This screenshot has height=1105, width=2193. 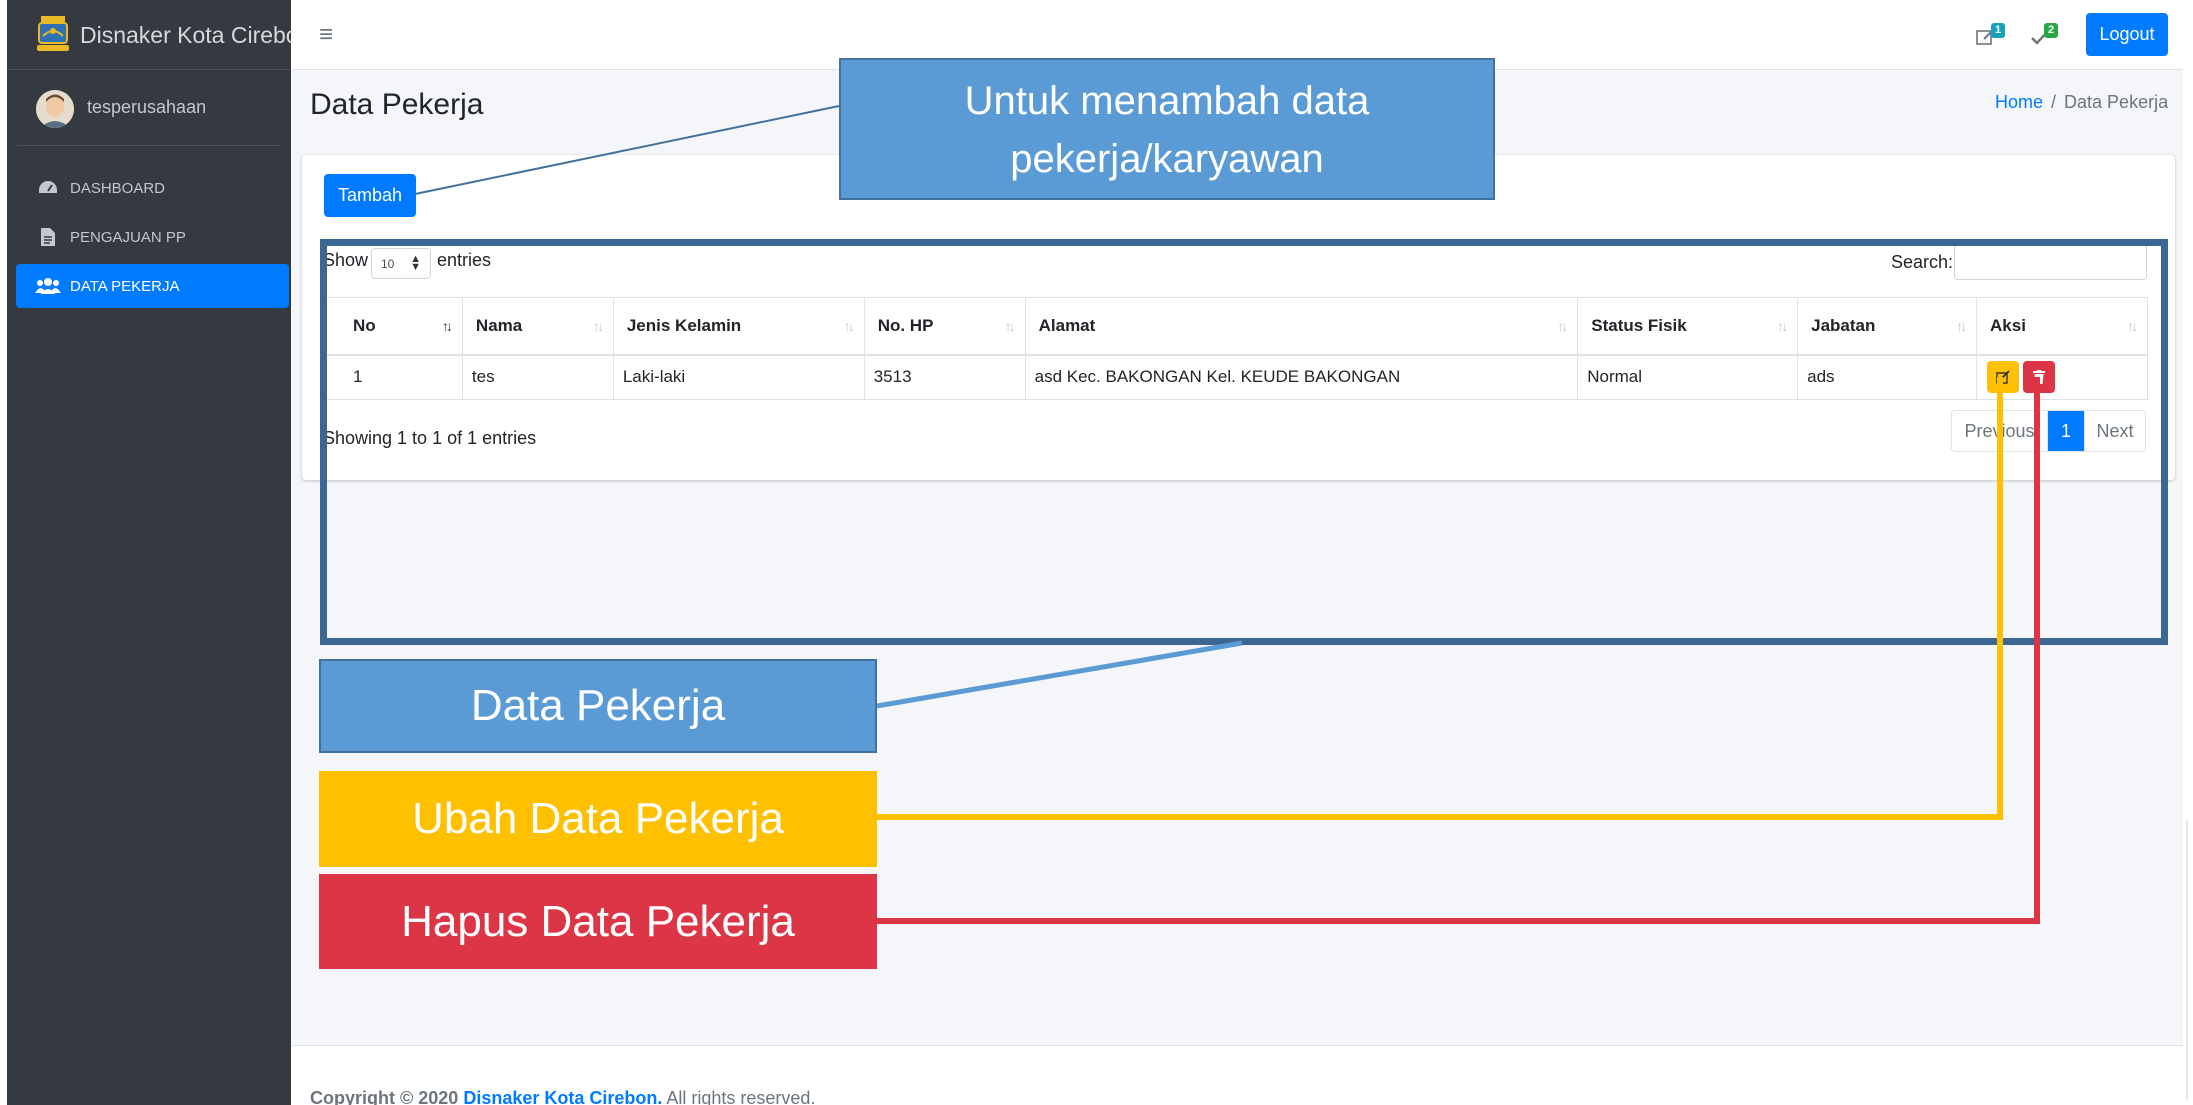 What do you see at coordinates (598, 706) in the screenshot?
I see `annotation-label-data: Data Pekerja` at bounding box center [598, 706].